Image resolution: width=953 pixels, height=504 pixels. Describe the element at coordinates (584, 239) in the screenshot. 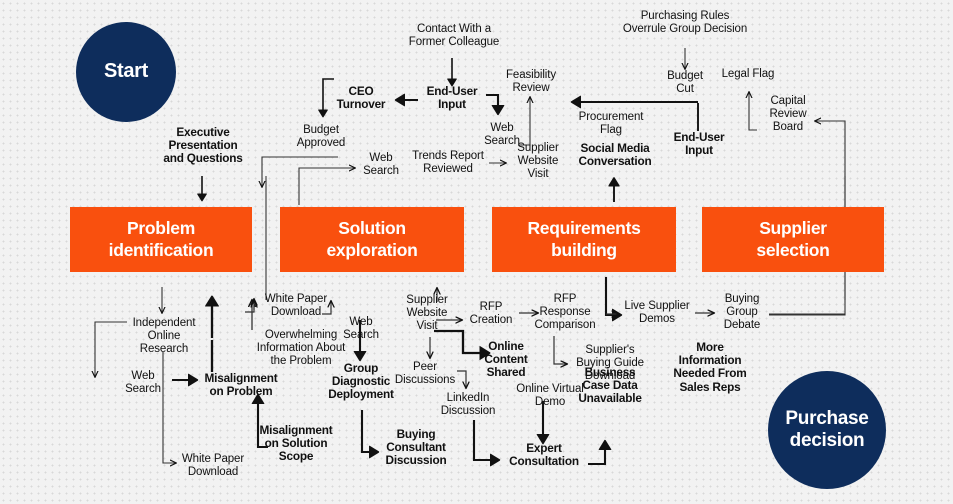

I see `stage-box-requirements-building: Requirements building` at that location.